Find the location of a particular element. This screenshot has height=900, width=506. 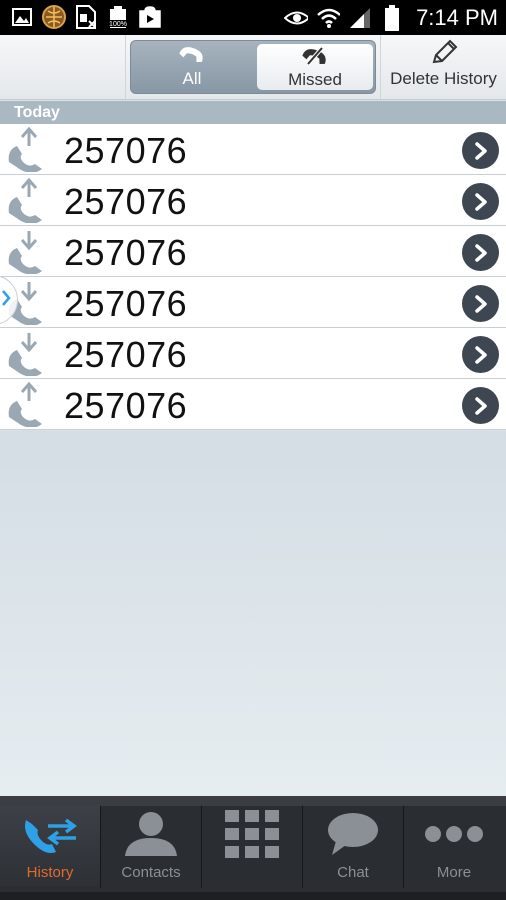

chevron-right-icon is located at coordinates (6, 300).